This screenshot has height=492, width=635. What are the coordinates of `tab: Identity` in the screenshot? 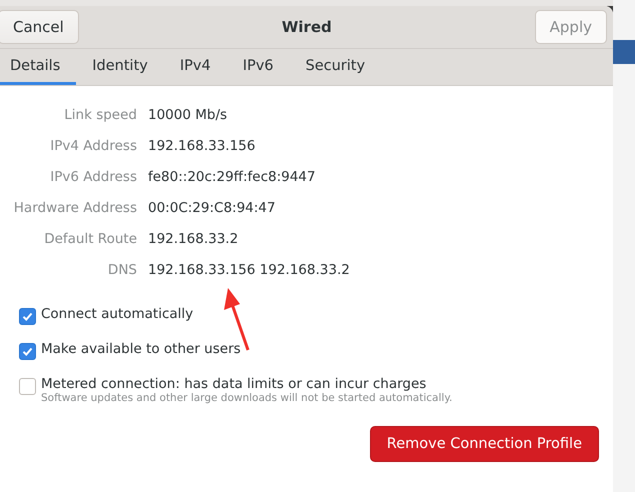 It's located at (120, 67).